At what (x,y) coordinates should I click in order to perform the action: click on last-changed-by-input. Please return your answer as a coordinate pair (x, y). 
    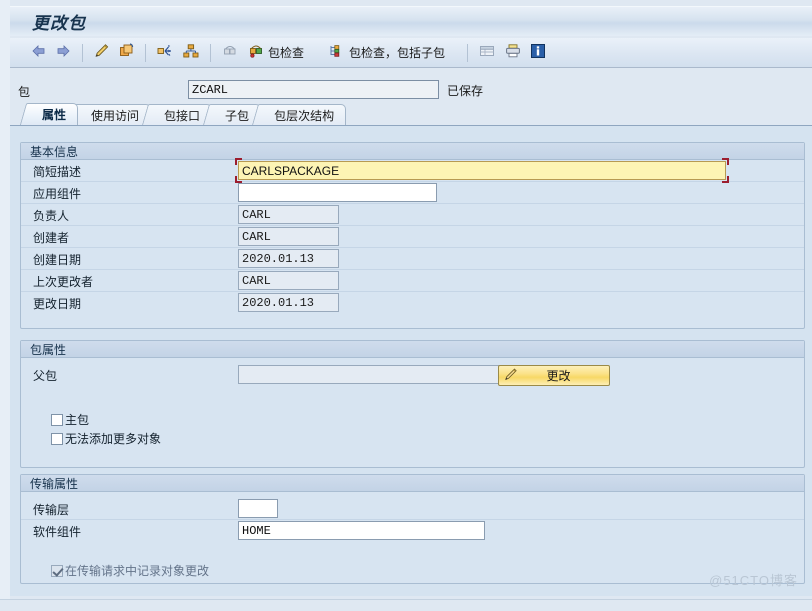
    Looking at the image, I should click on (288, 280).